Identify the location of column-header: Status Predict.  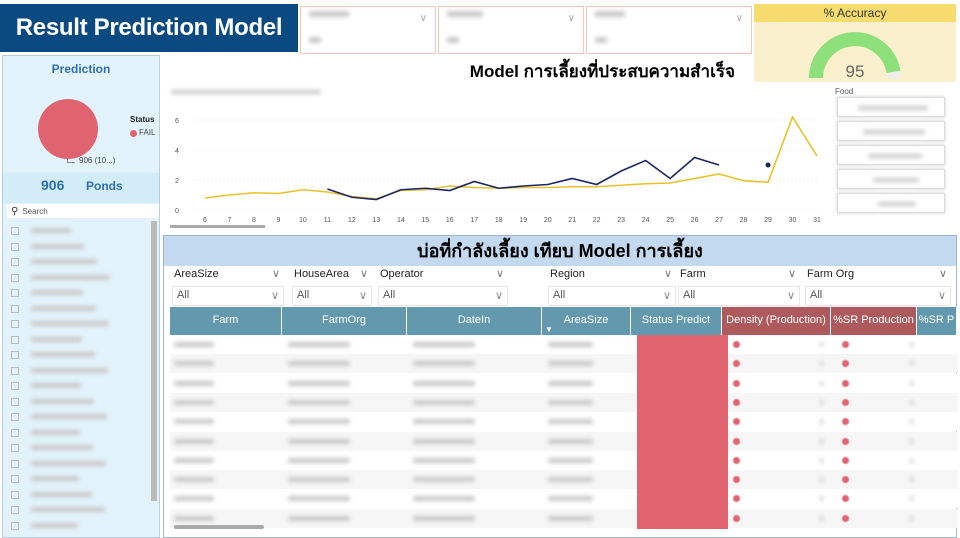
(676, 321).